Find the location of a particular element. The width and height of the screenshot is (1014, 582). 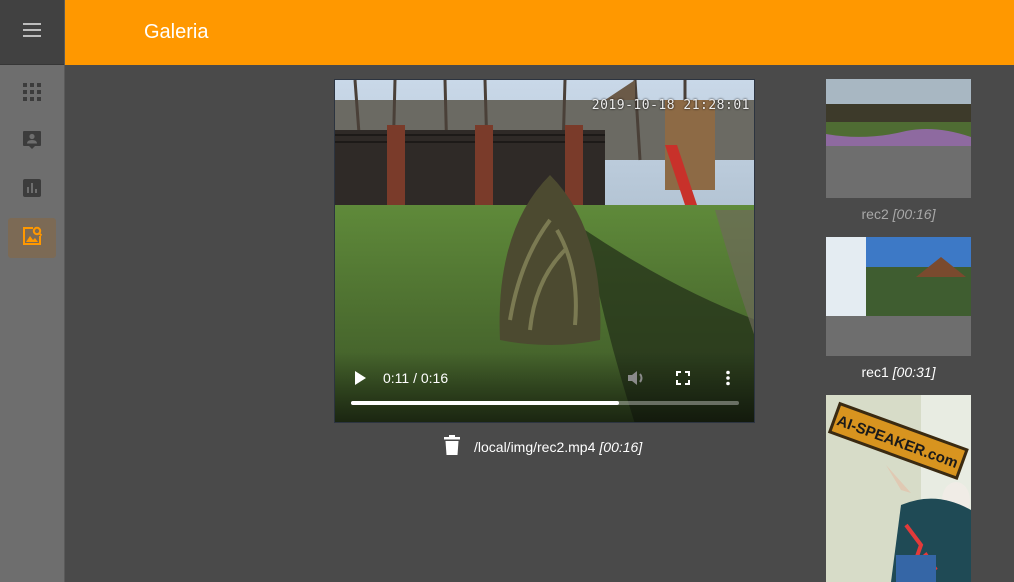

sidebar-item-apps is located at coordinates (32, 94).